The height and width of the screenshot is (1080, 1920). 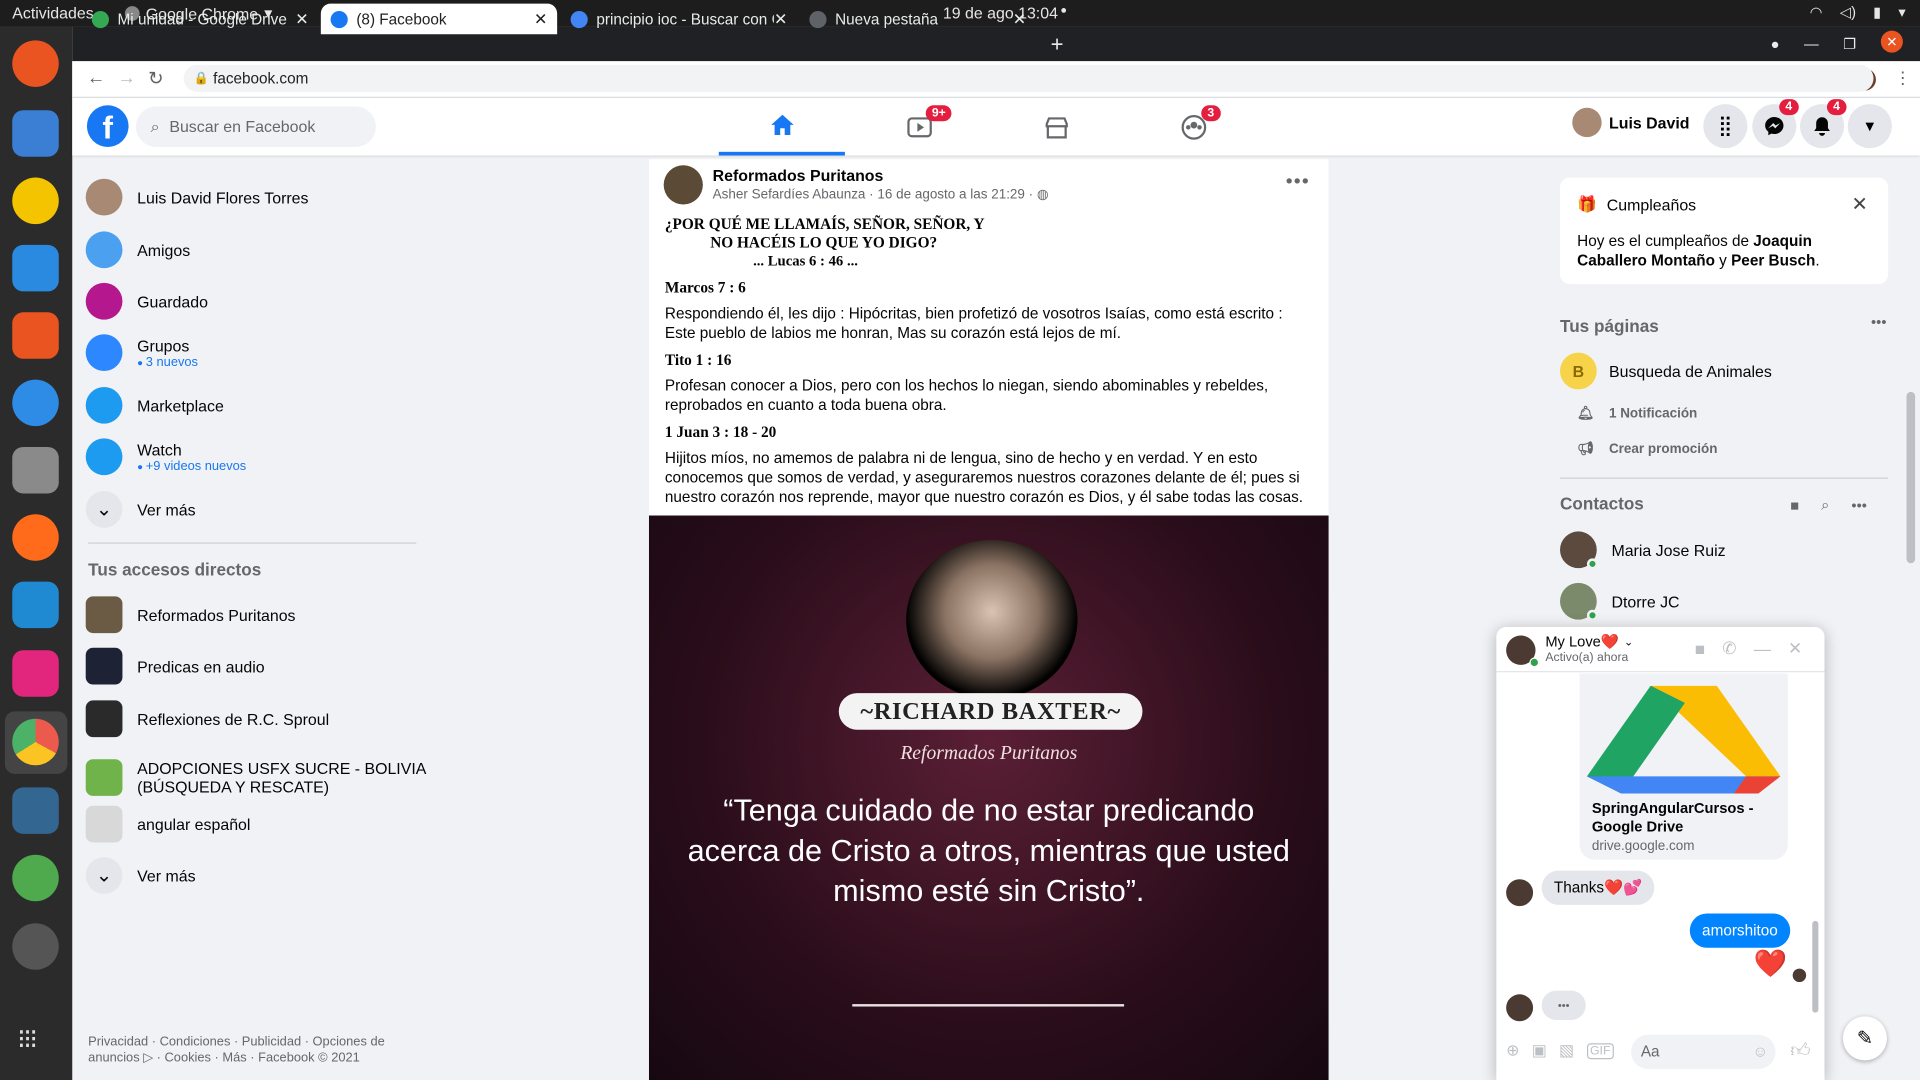 I want to click on show-applications-icon: ⁝⁝⁝, so click(x=27, y=1040).